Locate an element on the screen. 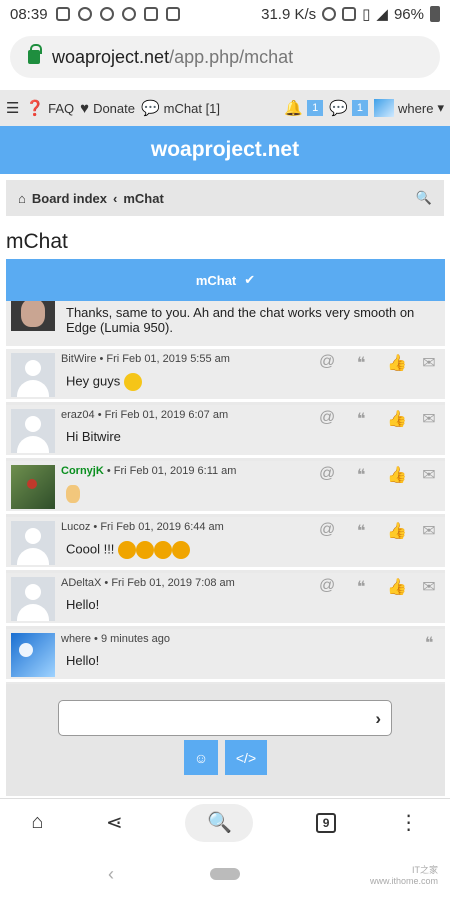 The width and height of the screenshot is (450, 900). mchat-link: 💬 mChat [1] is located at coordinates (180, 108).